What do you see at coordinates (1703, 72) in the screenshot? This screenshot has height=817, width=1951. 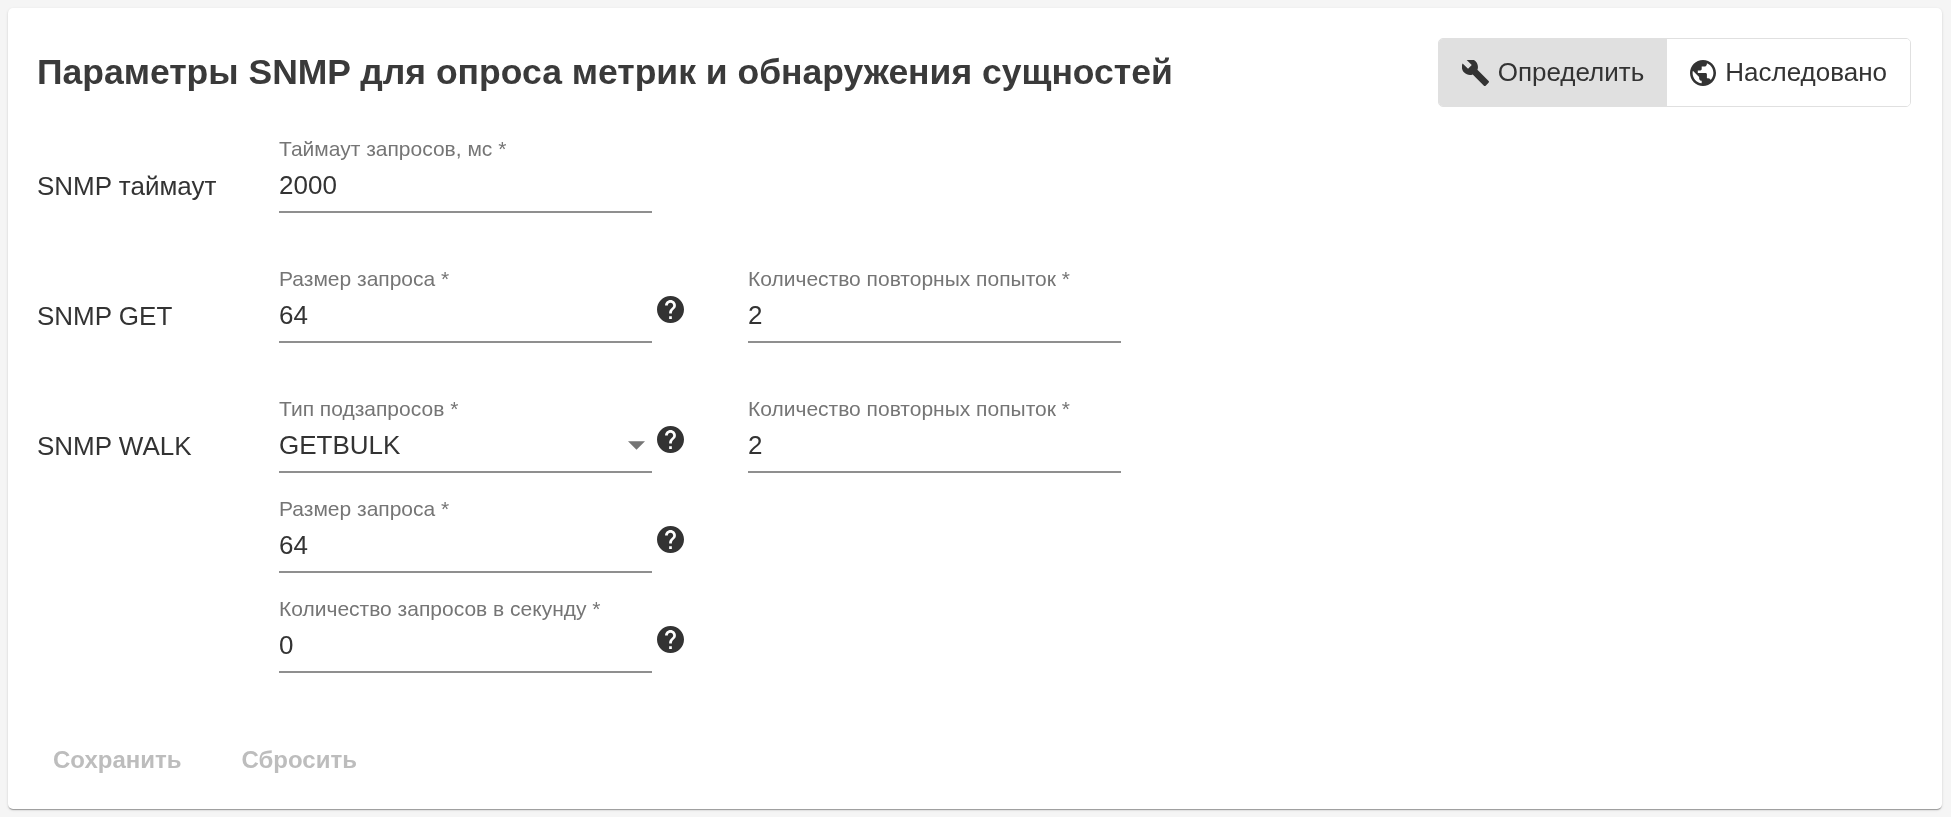 I see `globe-icon` at bounding box center [1703, 72].